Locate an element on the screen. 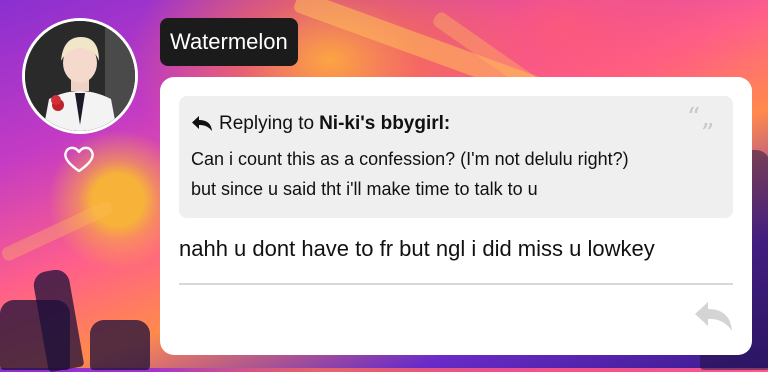 The height and width of the screenshot is (372, 768). reply-target-name: Ni-ki's bbygirl: is located at coordinates (384, 124).